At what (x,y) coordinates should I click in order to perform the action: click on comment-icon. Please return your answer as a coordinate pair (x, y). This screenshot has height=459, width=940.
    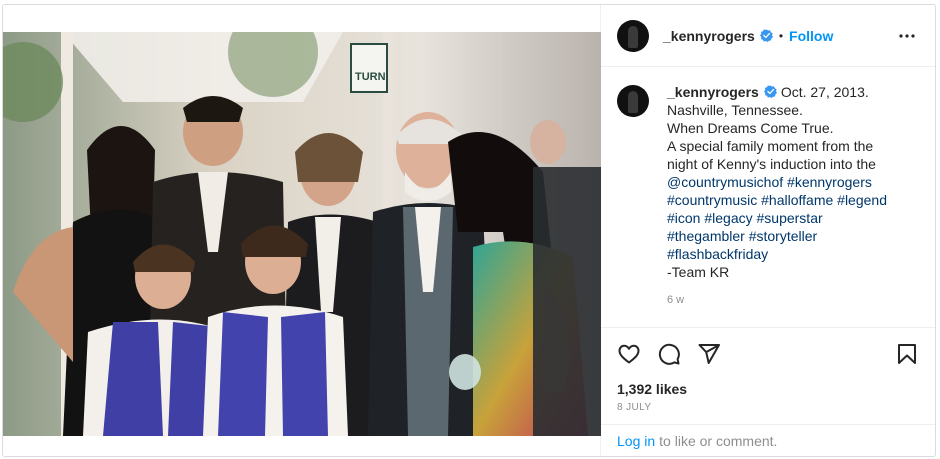
    Looking at the image, I should click on (669, 354).